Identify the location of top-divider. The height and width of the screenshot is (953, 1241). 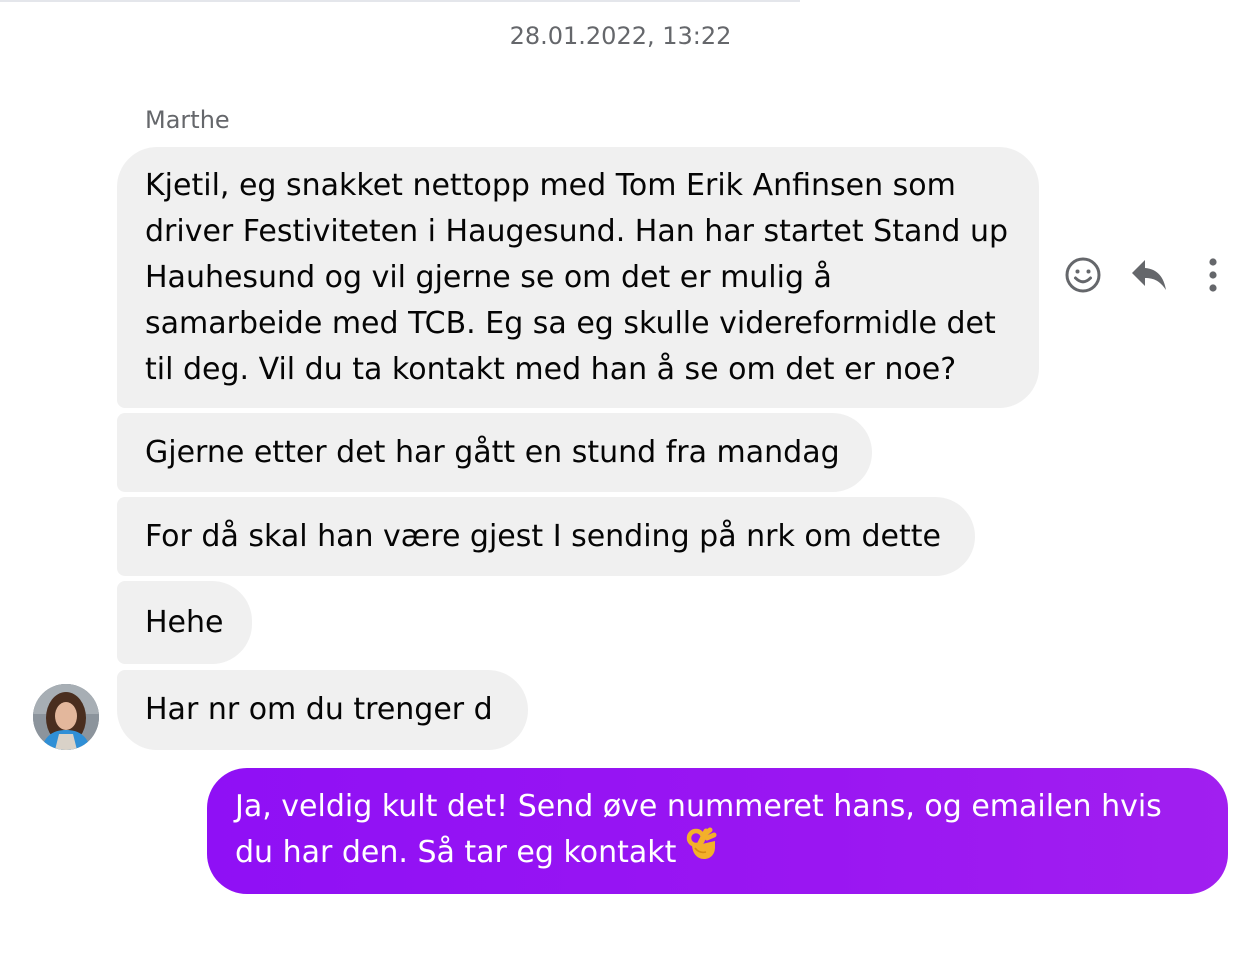
(400, 1).